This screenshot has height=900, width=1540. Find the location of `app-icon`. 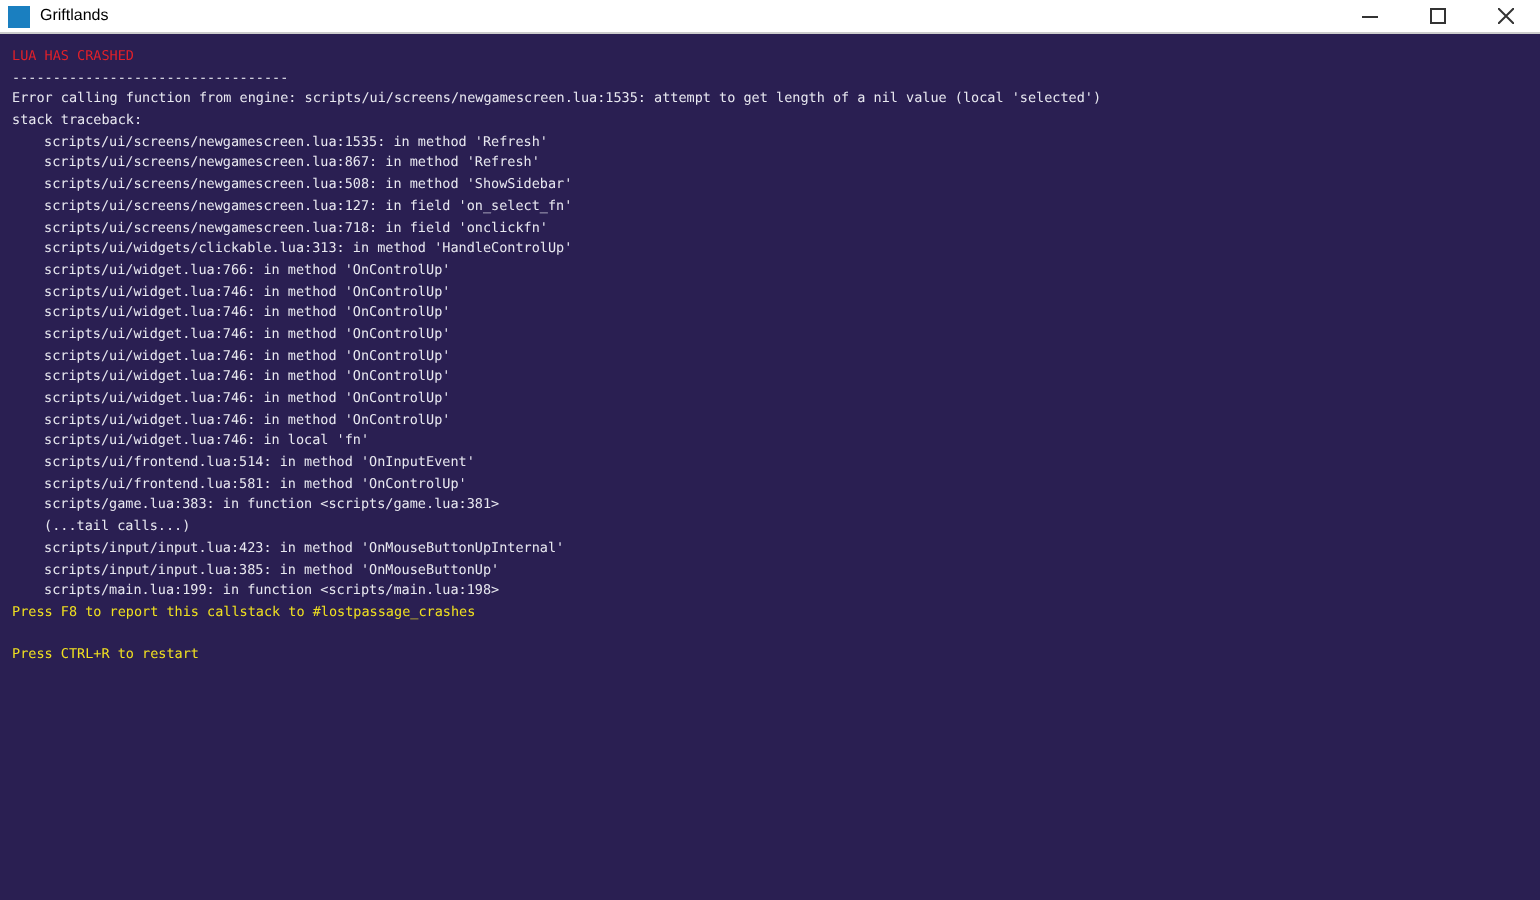

app-icon is located at coordinates (19, 16).